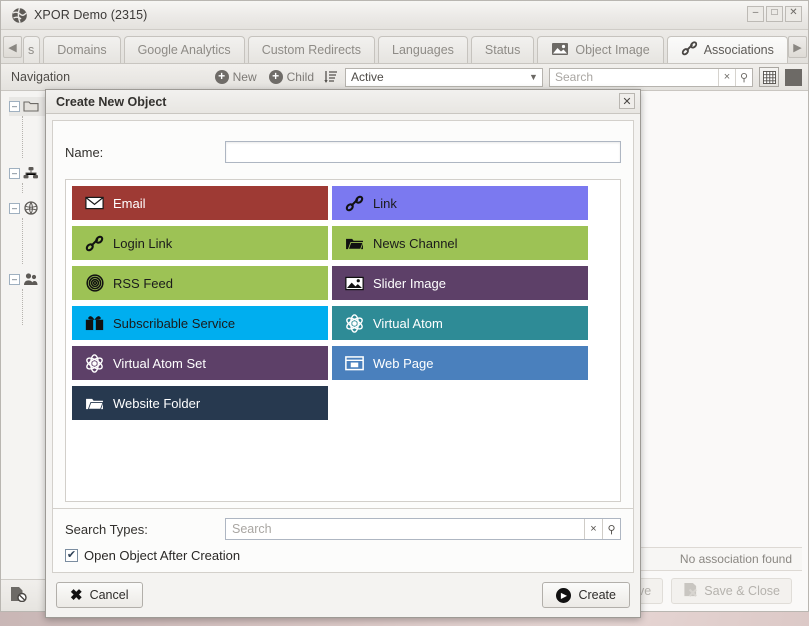  Describe the element at coordinates (252, 529) in the screenshot. I see `search-types-placeholder: Search` at that location.